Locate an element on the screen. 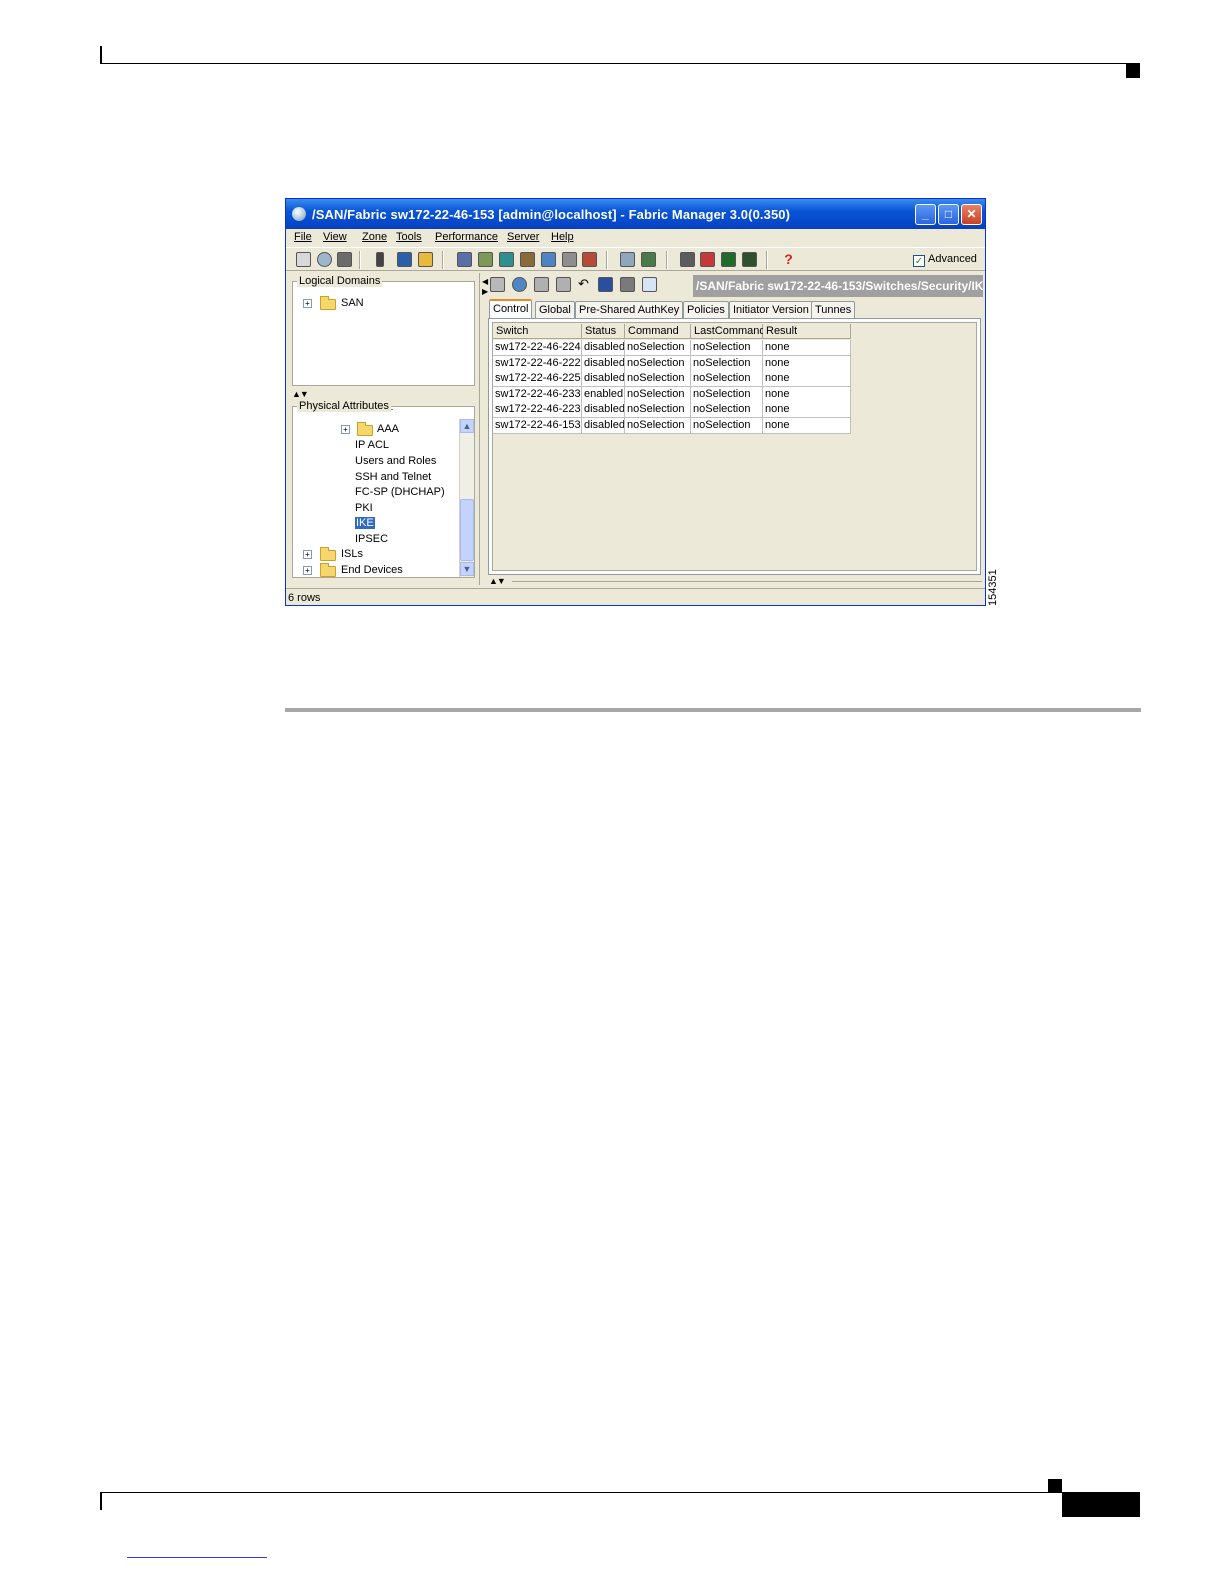 This screenshot has height=1584, width=1224. column-header-result: Result is located at coordinates (807, 331).